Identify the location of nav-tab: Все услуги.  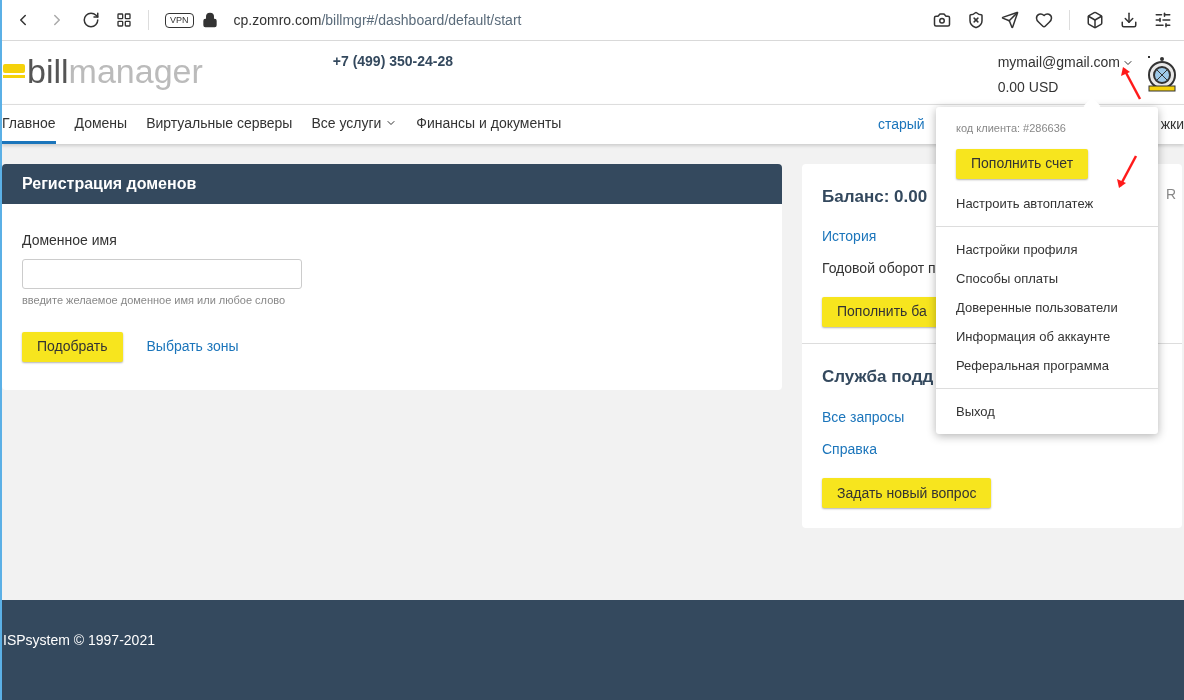
(354, 124).